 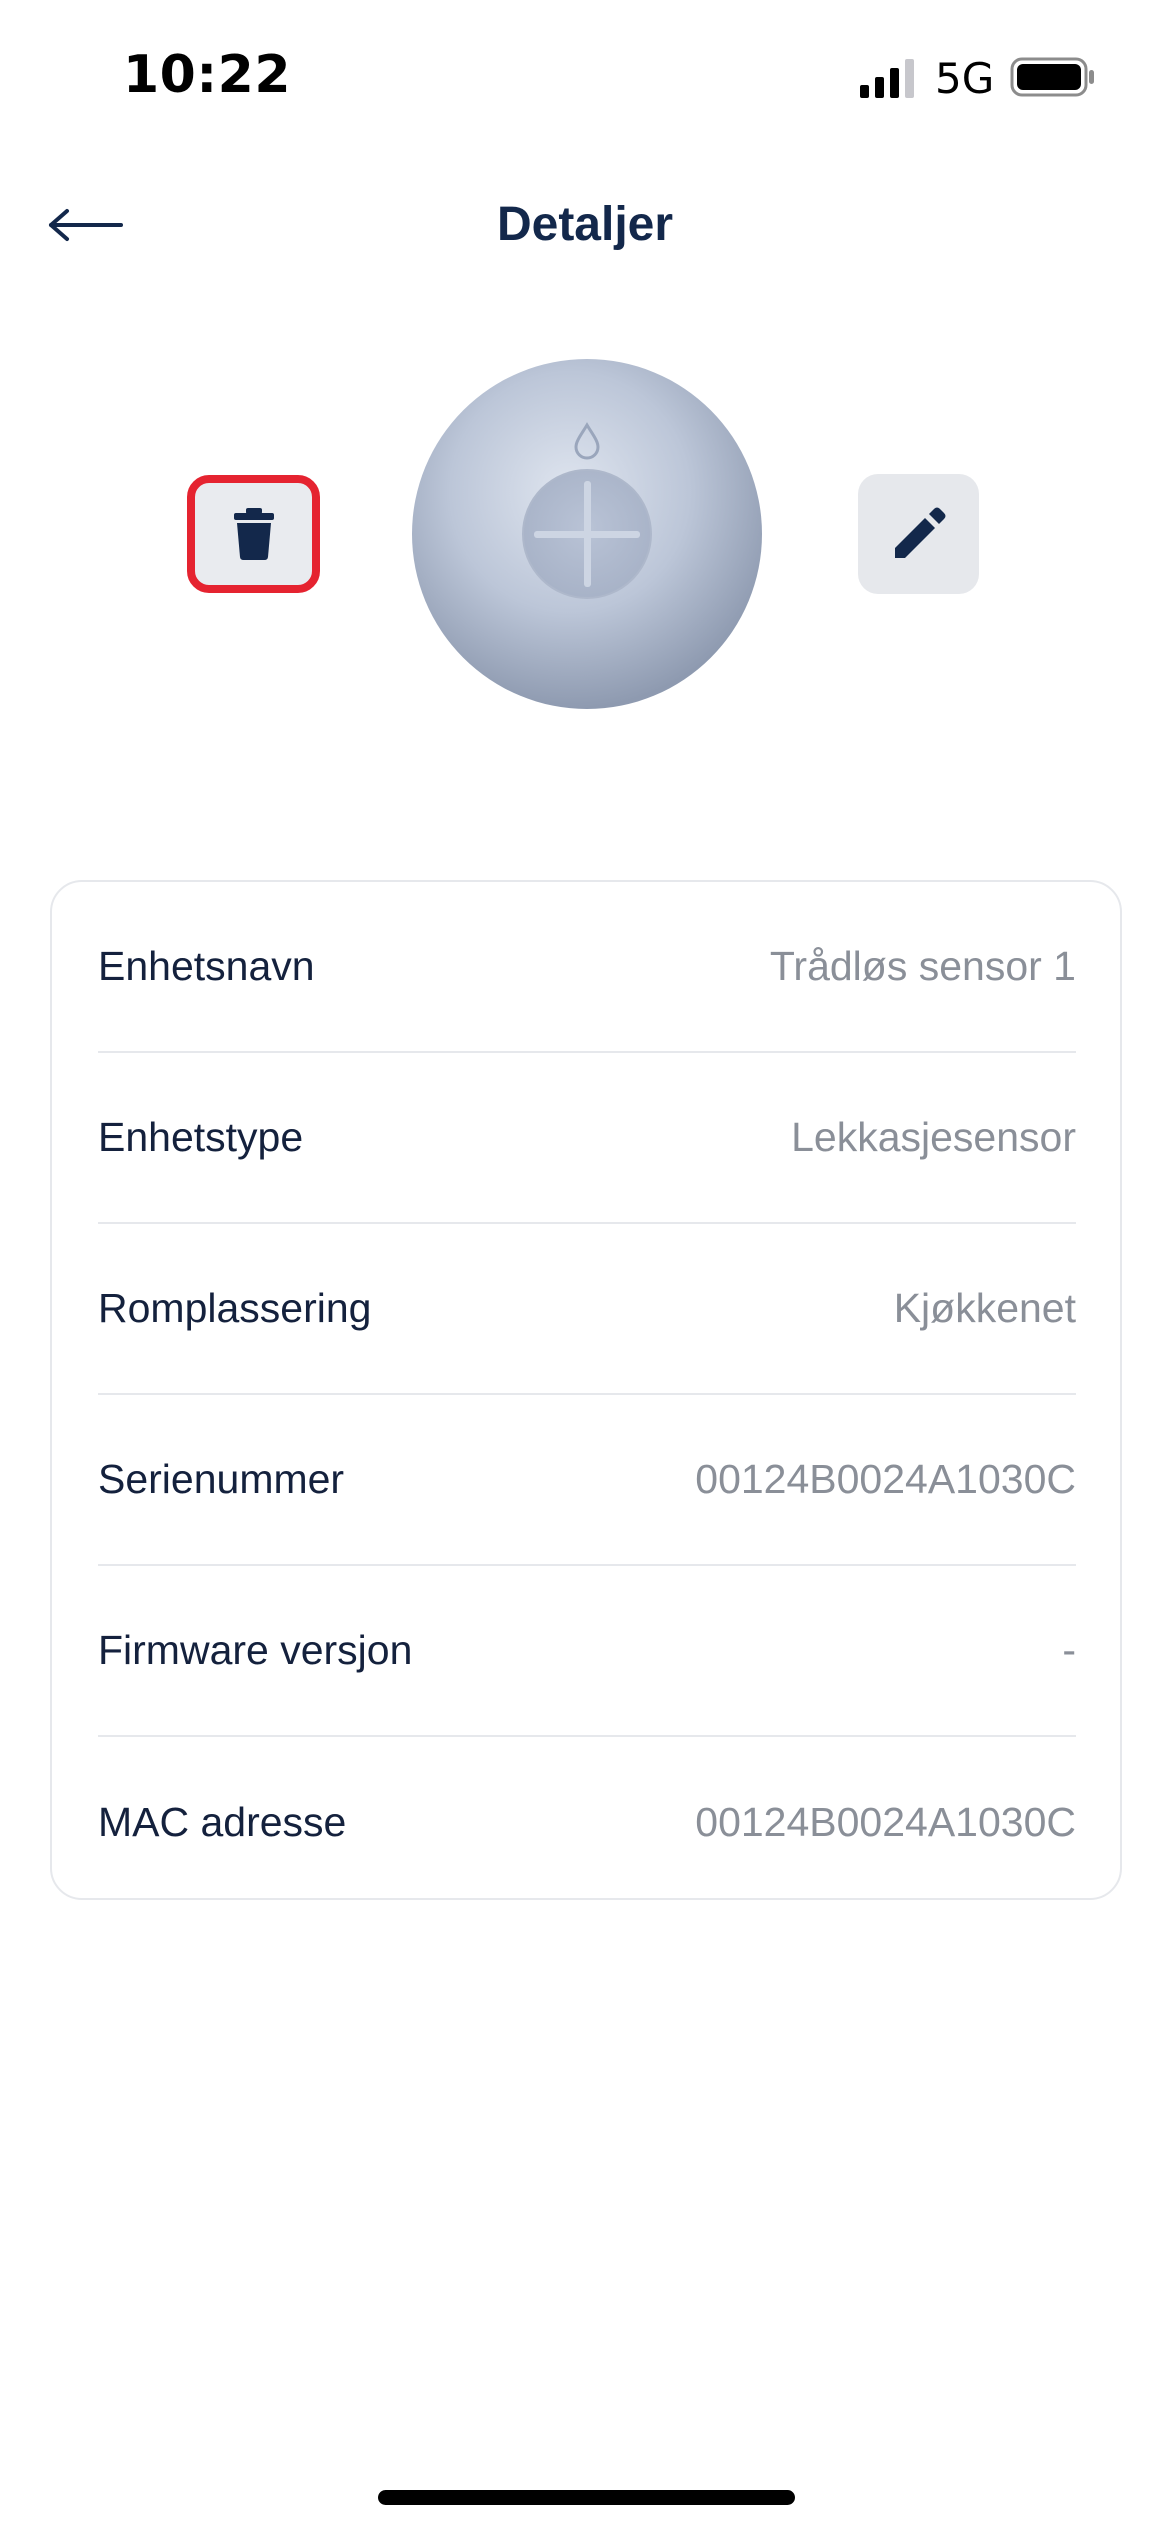 I want to click on edit-device-button, so click(x=918, y=534).